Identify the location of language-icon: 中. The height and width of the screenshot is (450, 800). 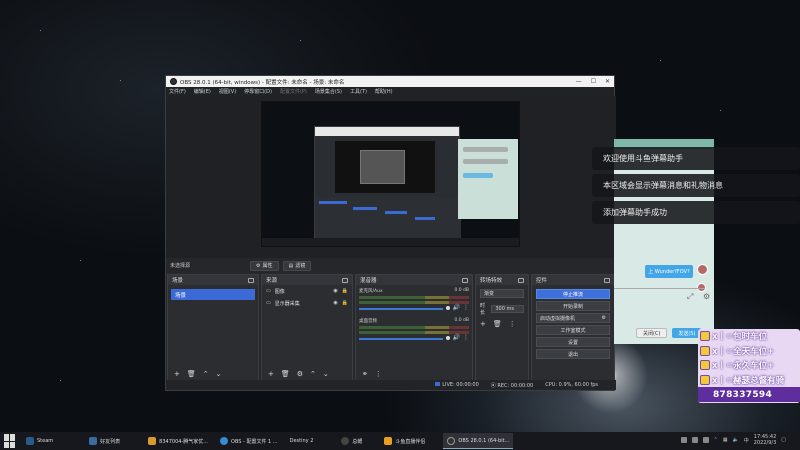
(746, 440).